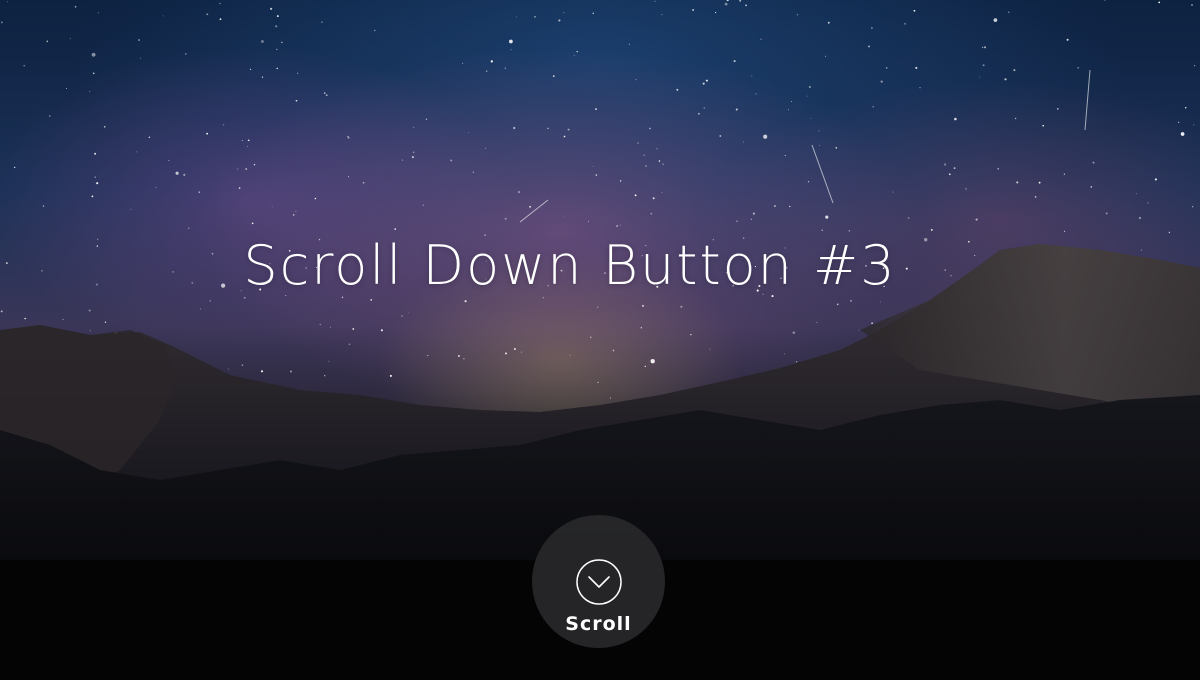 The image size is (1200, 680). I want to click on chevron-down-circle-icon, so click(599, 582).